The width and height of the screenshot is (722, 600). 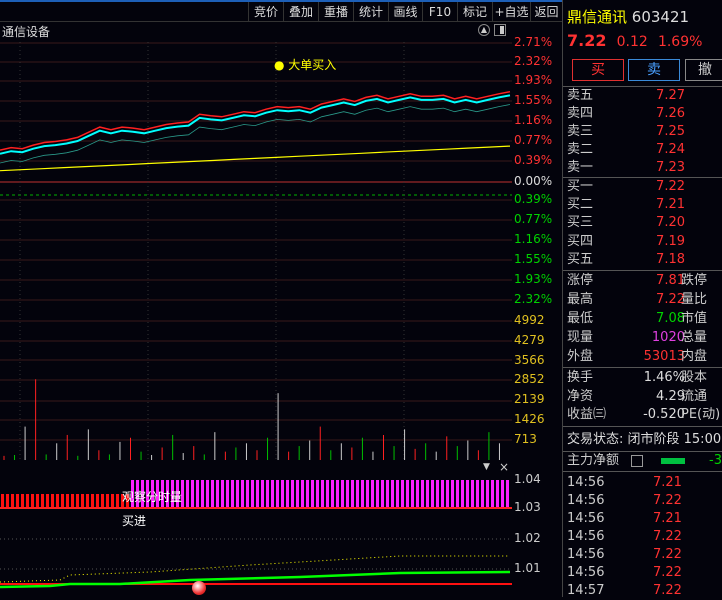 I want to click on indicator-tick: 1.02, so click(x=527, y=538).